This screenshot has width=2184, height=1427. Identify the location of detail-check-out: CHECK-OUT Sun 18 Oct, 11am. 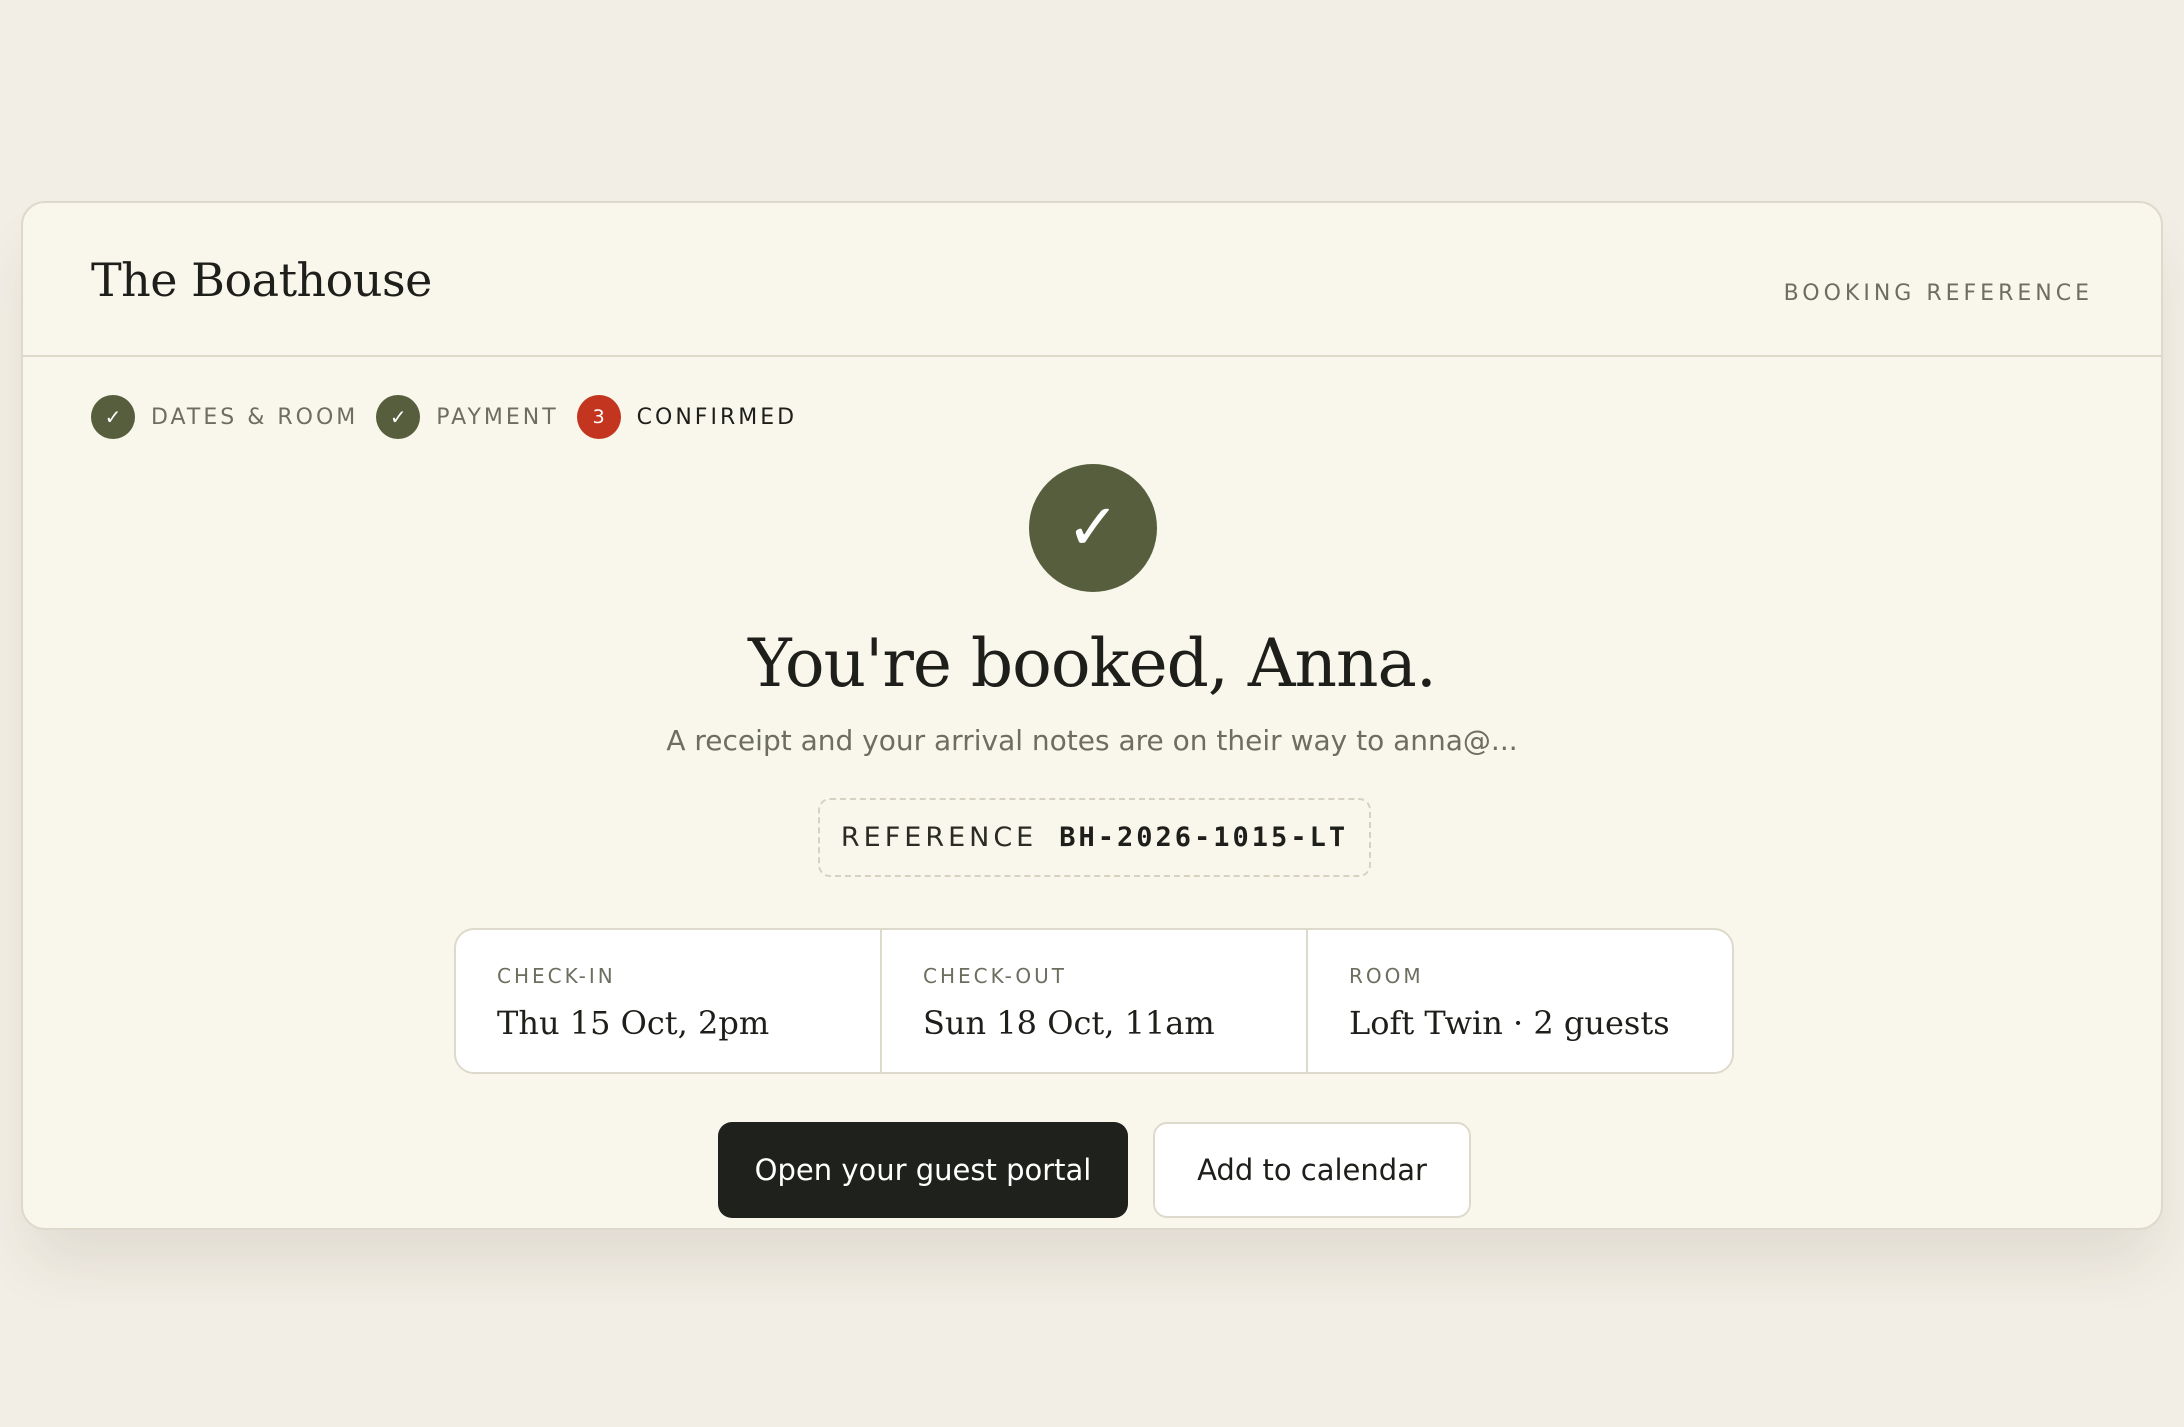
(1095, 1001).